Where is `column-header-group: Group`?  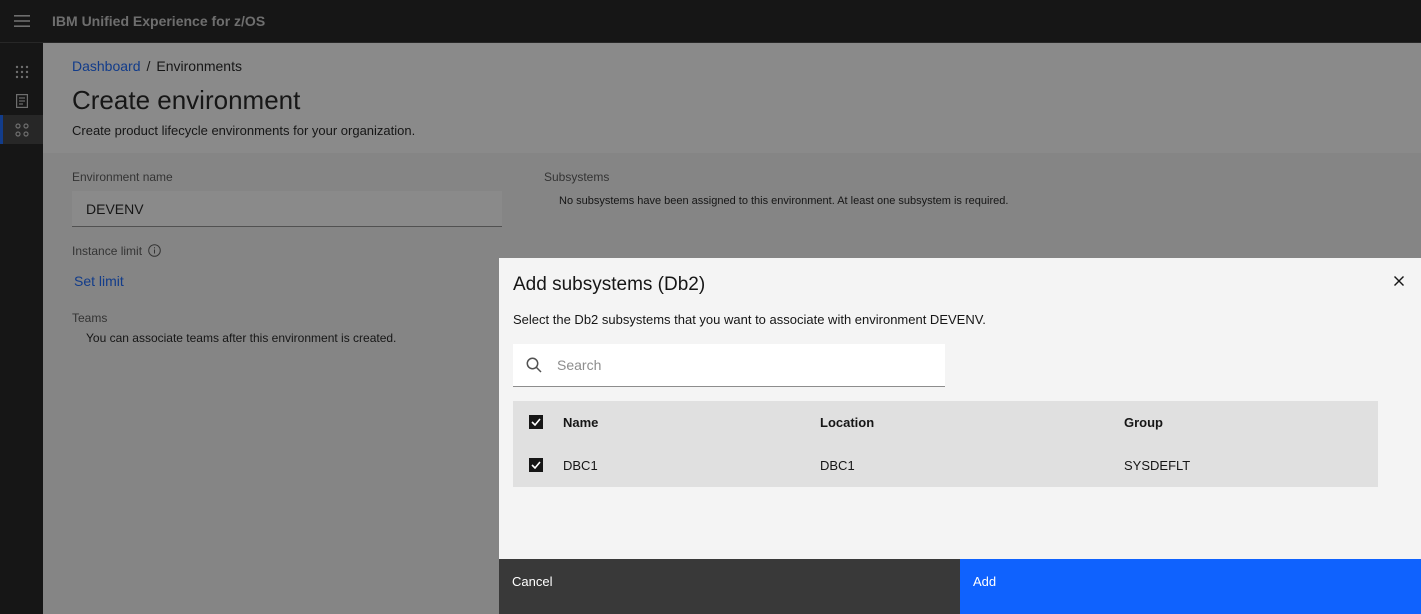
column-header-group: Group is located at coordinates (1143, 422).